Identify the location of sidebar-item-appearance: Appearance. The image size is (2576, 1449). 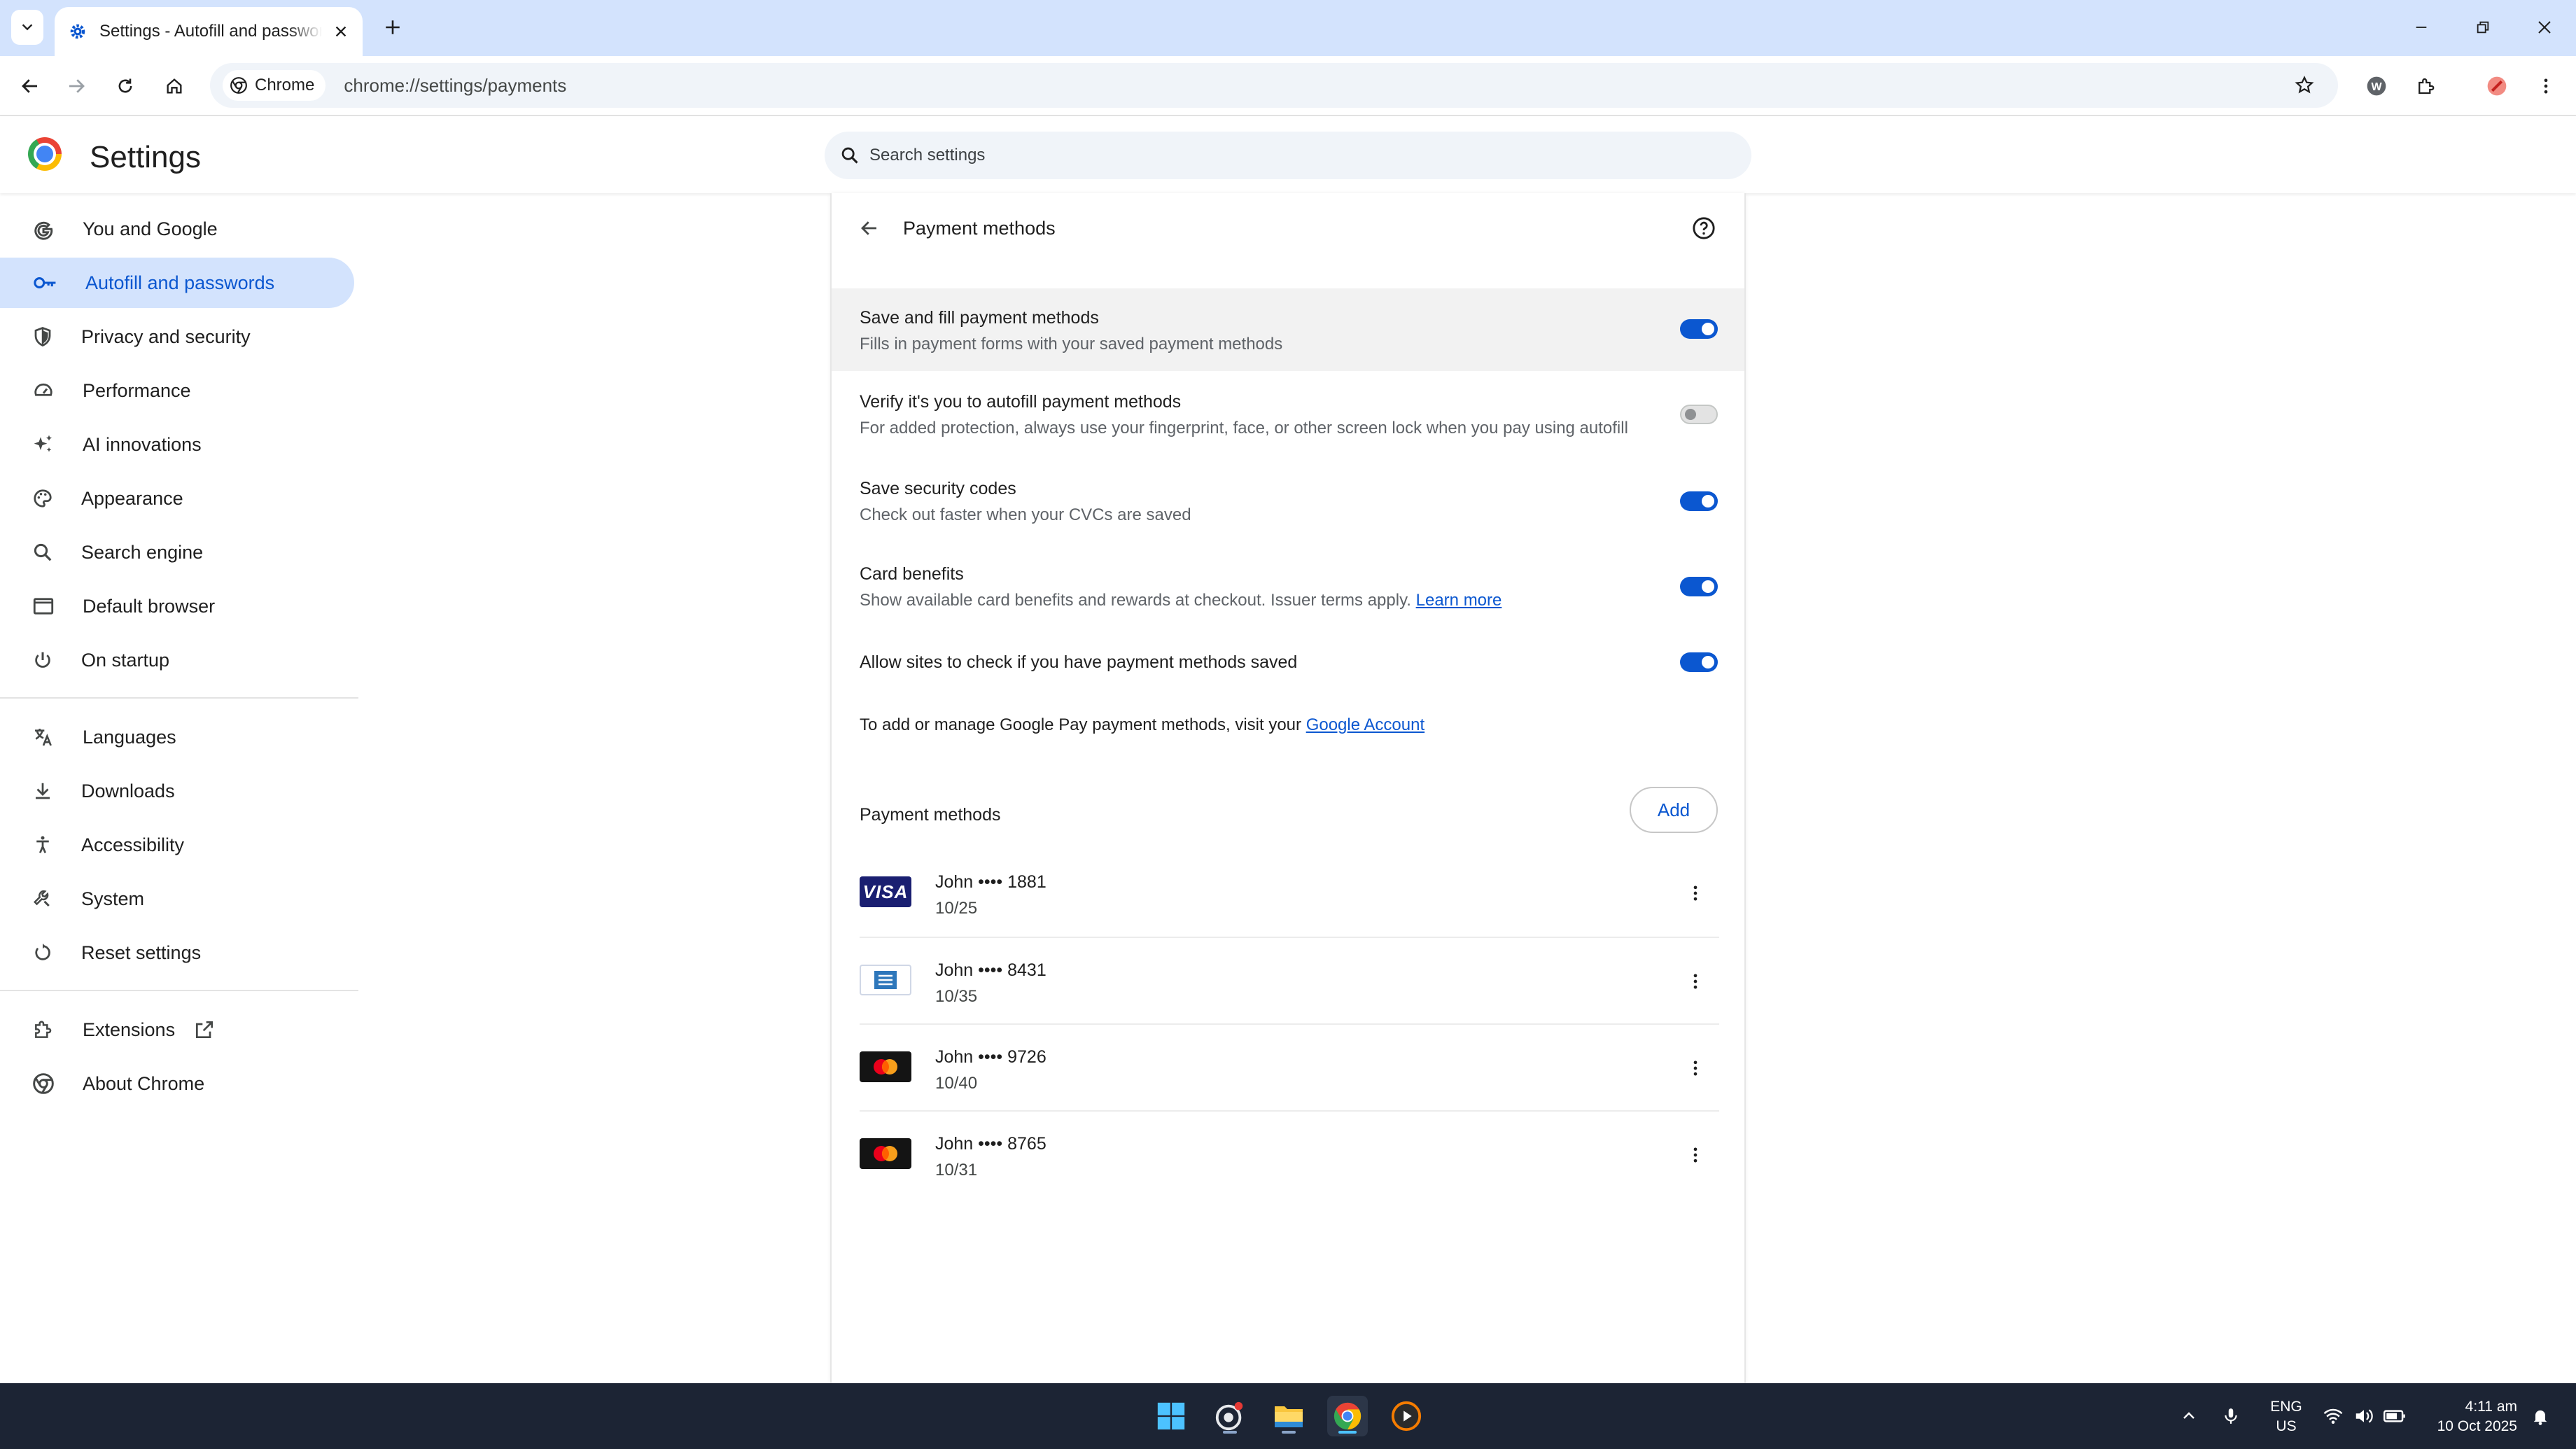
(177, 498).